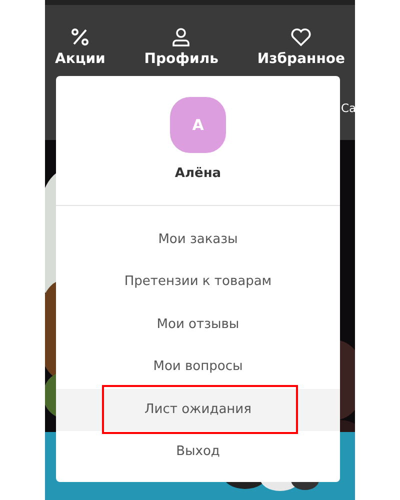 The width and height of the screenshot is (400, 500). I want to click on menu-item: Мои отзывы, so click(198, 325).